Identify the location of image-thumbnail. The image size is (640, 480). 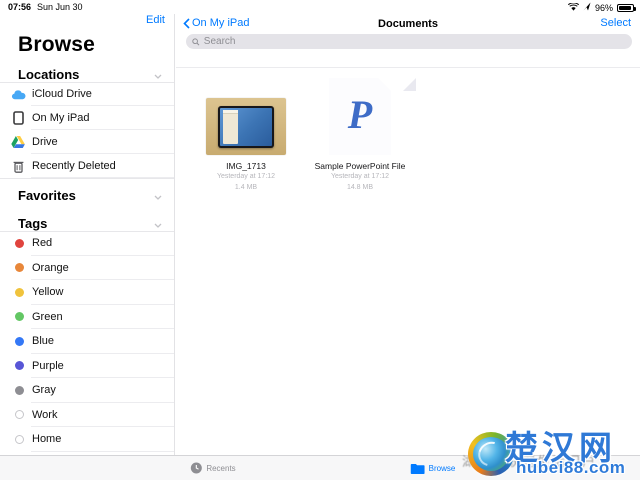
(246, 126).